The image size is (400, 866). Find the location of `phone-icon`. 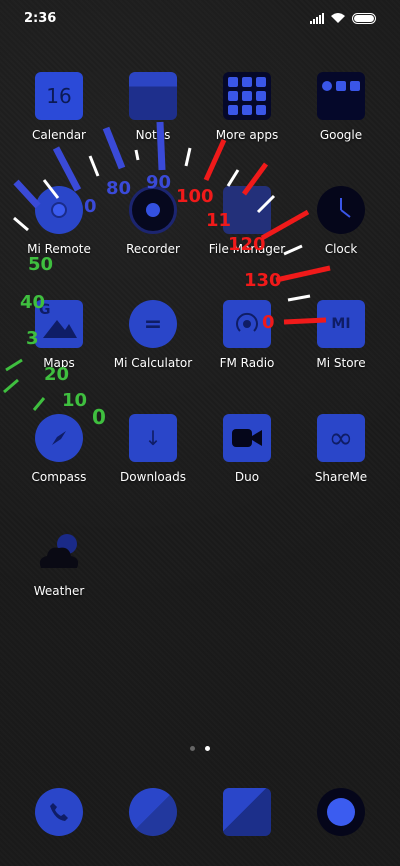

phone-icon is located at coordinates (59, 812).